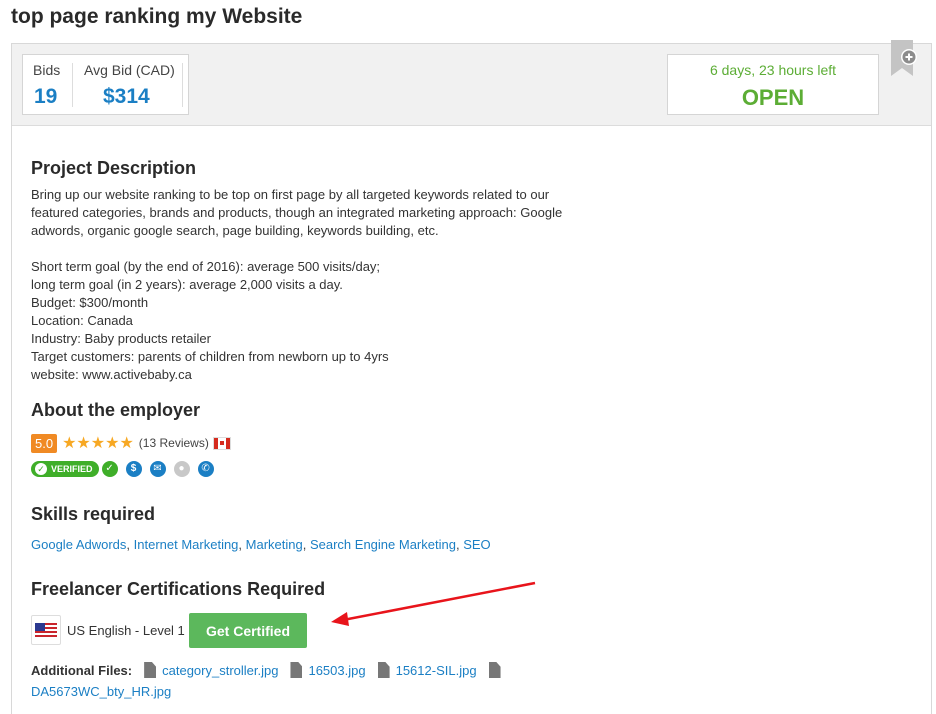 The height and width of the screenshot is (714, 936). I want to click on avg-bid-value: $314, so click(126, 96).